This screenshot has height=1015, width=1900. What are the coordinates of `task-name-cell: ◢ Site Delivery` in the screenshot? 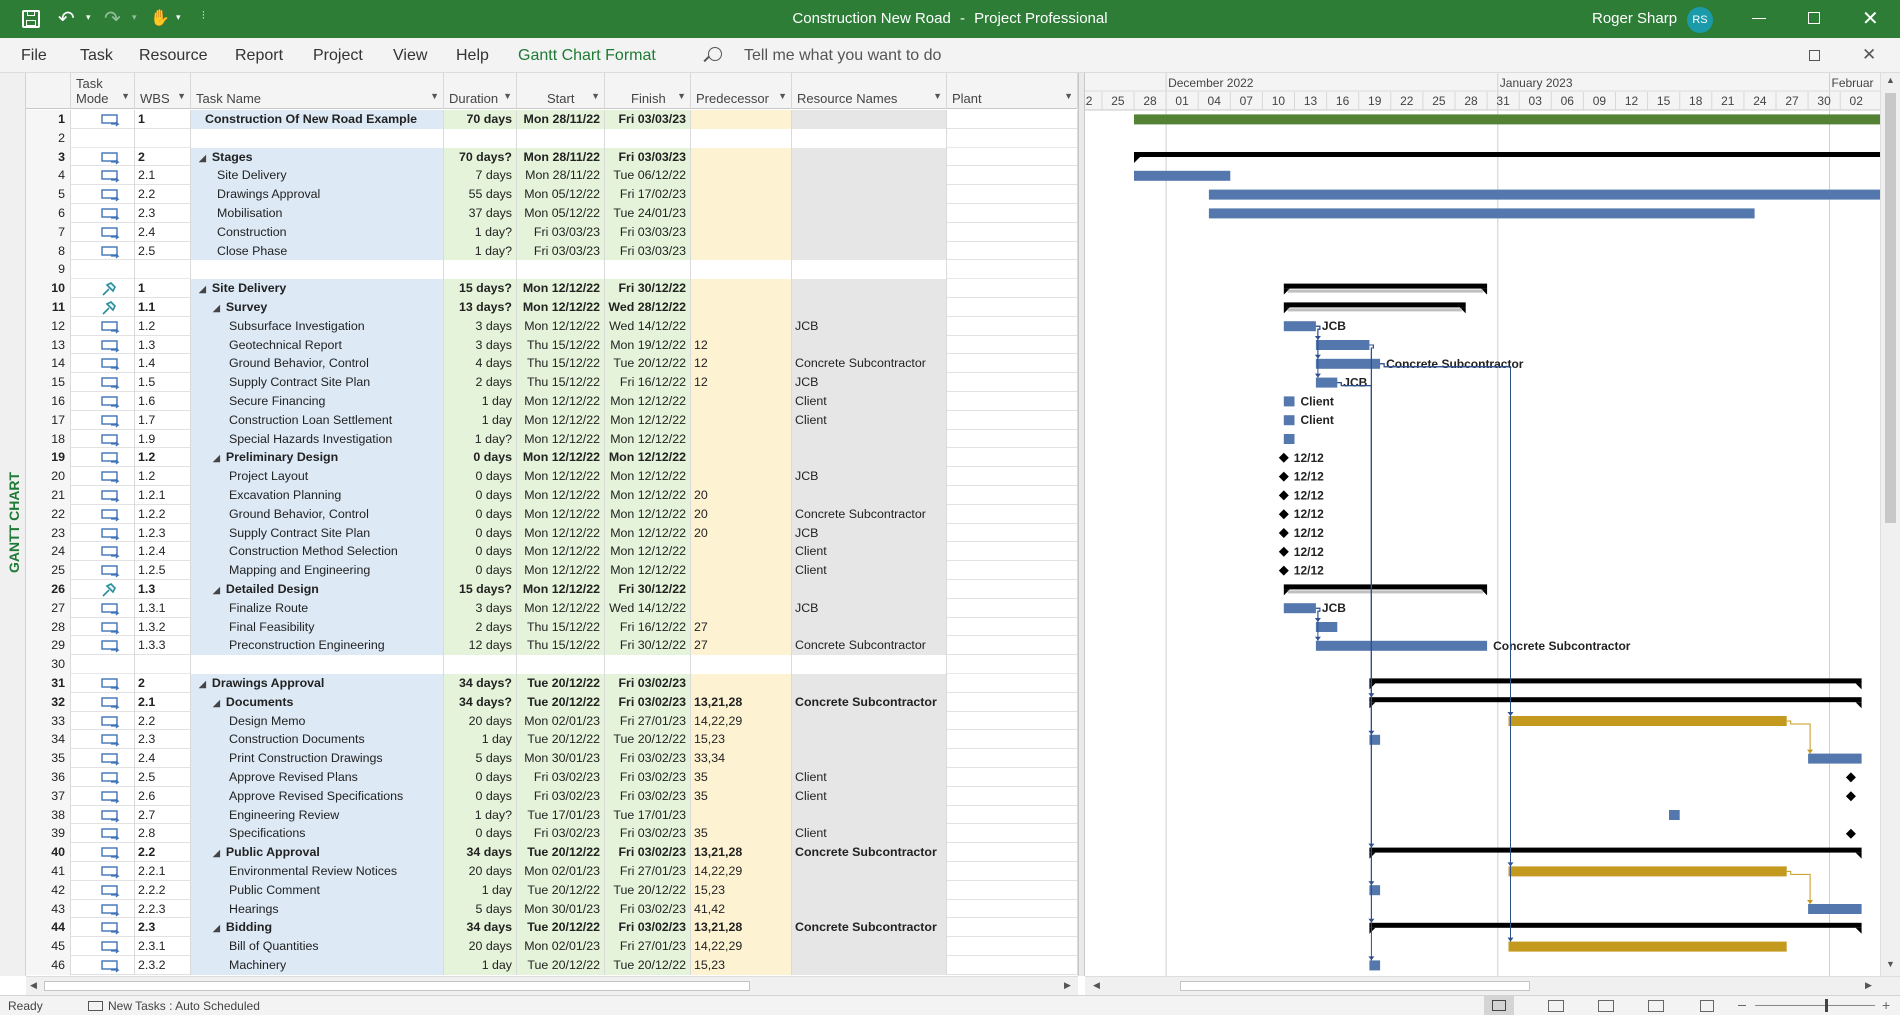 It's located at (317, 288).